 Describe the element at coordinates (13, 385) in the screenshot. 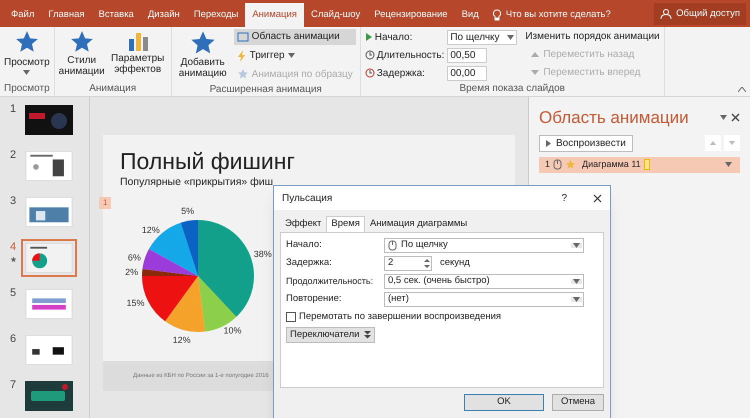

I see `slide-number: 7` at that location.